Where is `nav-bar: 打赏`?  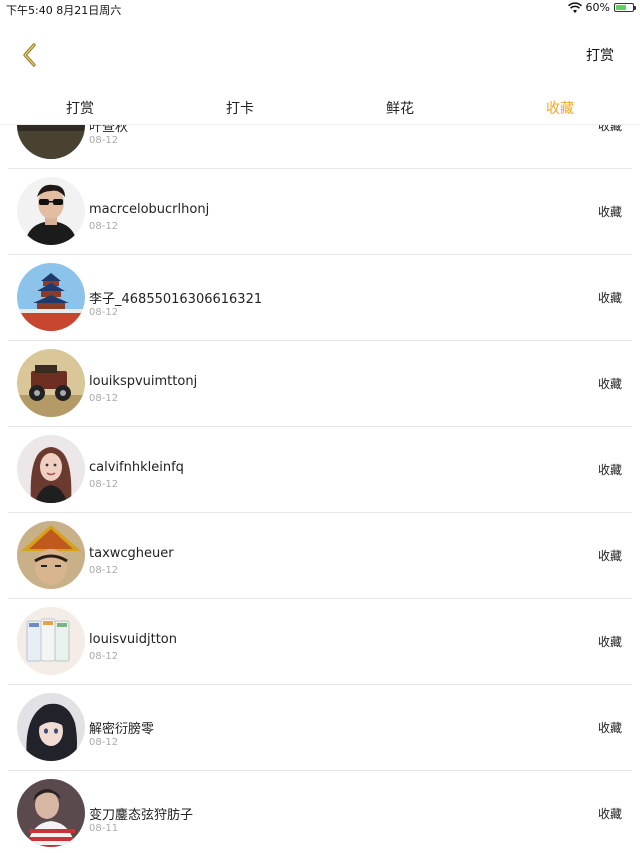 nav-bar: 打赏 is located at coordinates (320, 55).